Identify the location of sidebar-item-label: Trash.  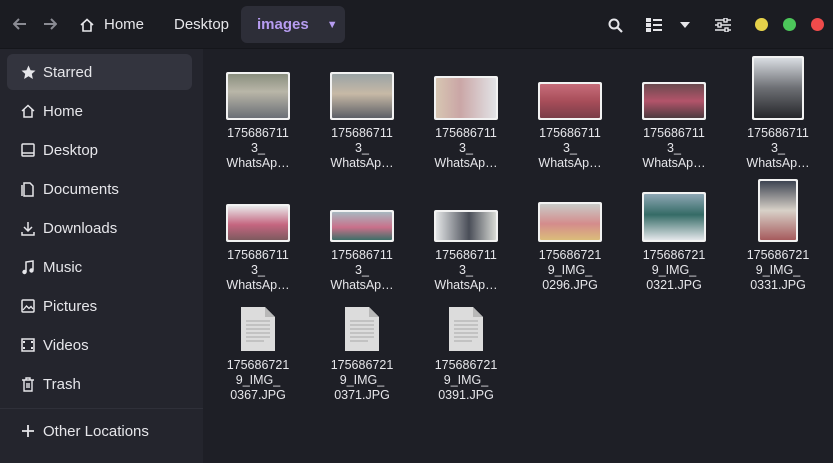
(62, 384).